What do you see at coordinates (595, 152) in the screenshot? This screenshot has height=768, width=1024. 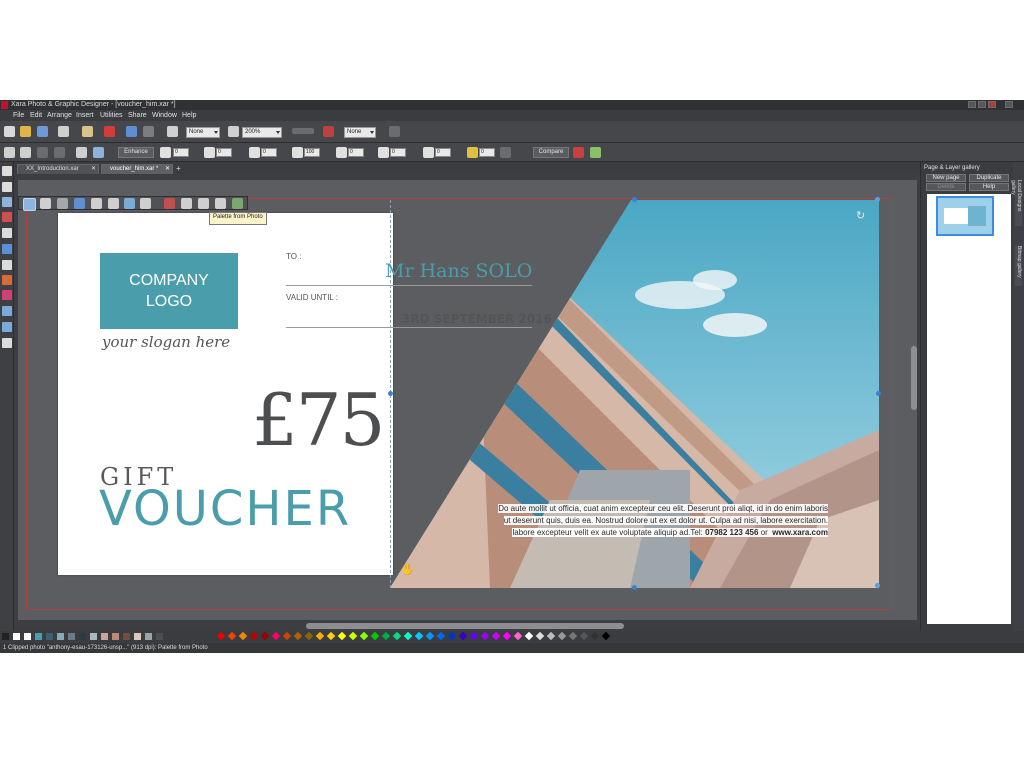 I see `apply-icon` at bounding box center [595, 152].